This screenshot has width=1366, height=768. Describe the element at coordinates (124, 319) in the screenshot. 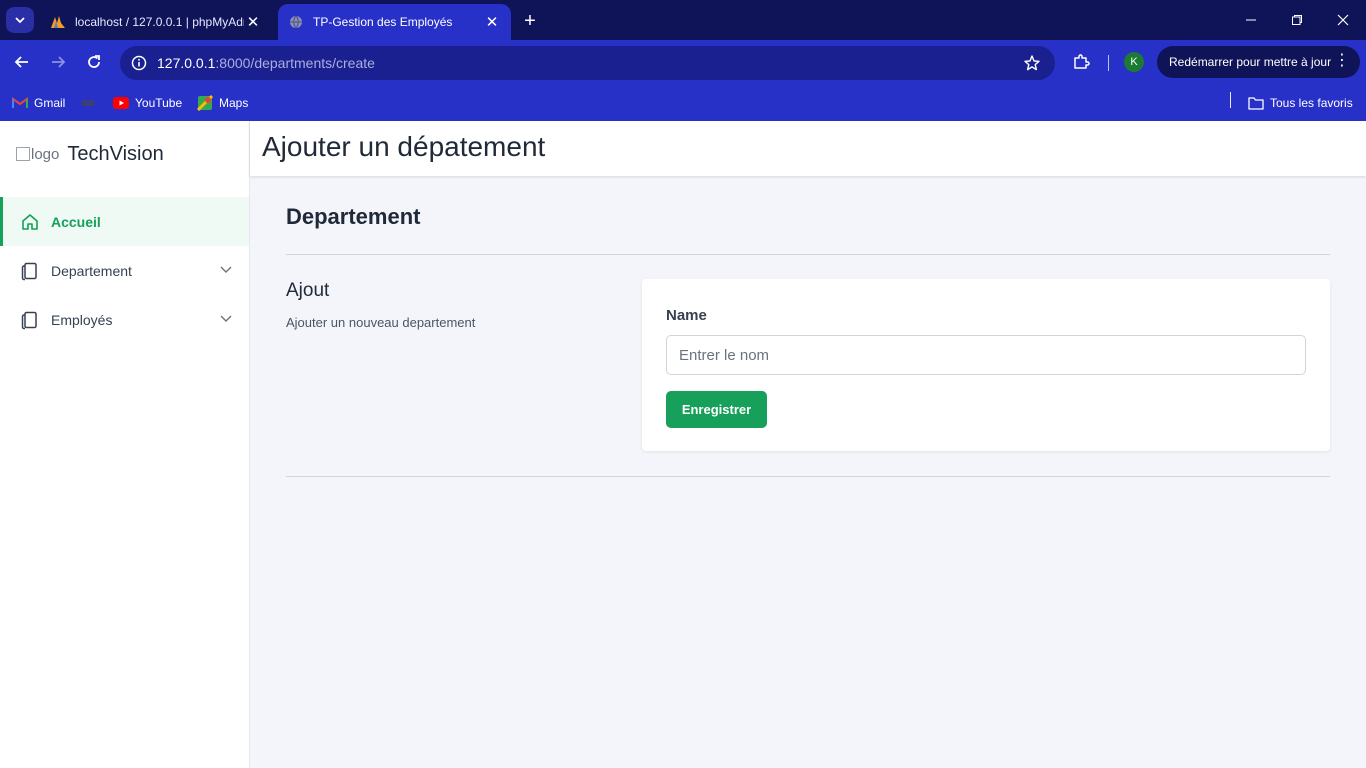

I see `sidebar-item-employes: Employés` at that location.